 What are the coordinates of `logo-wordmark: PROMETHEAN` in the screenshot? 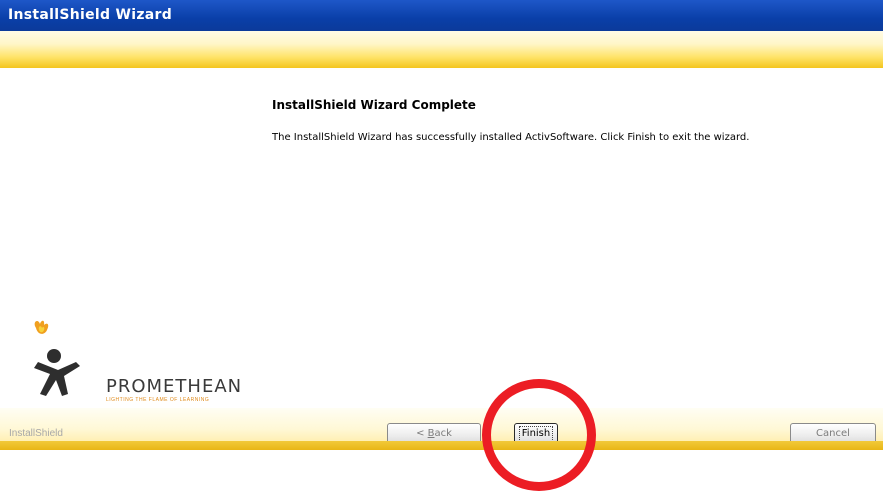 It's located at (174, 386).